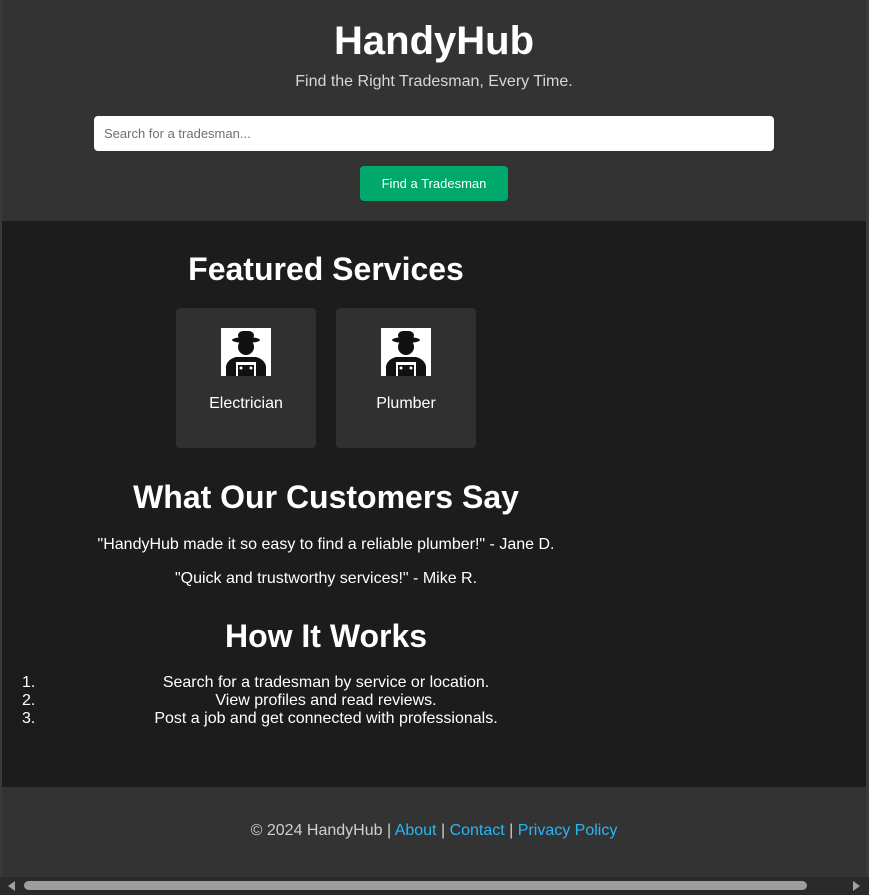 Image resolution: width=869 pixels, height=895 pixels. What do you see at coordinates (29, 718) in the screenshot?
I see `step-number: 3.` at bounding box center [29, 718].